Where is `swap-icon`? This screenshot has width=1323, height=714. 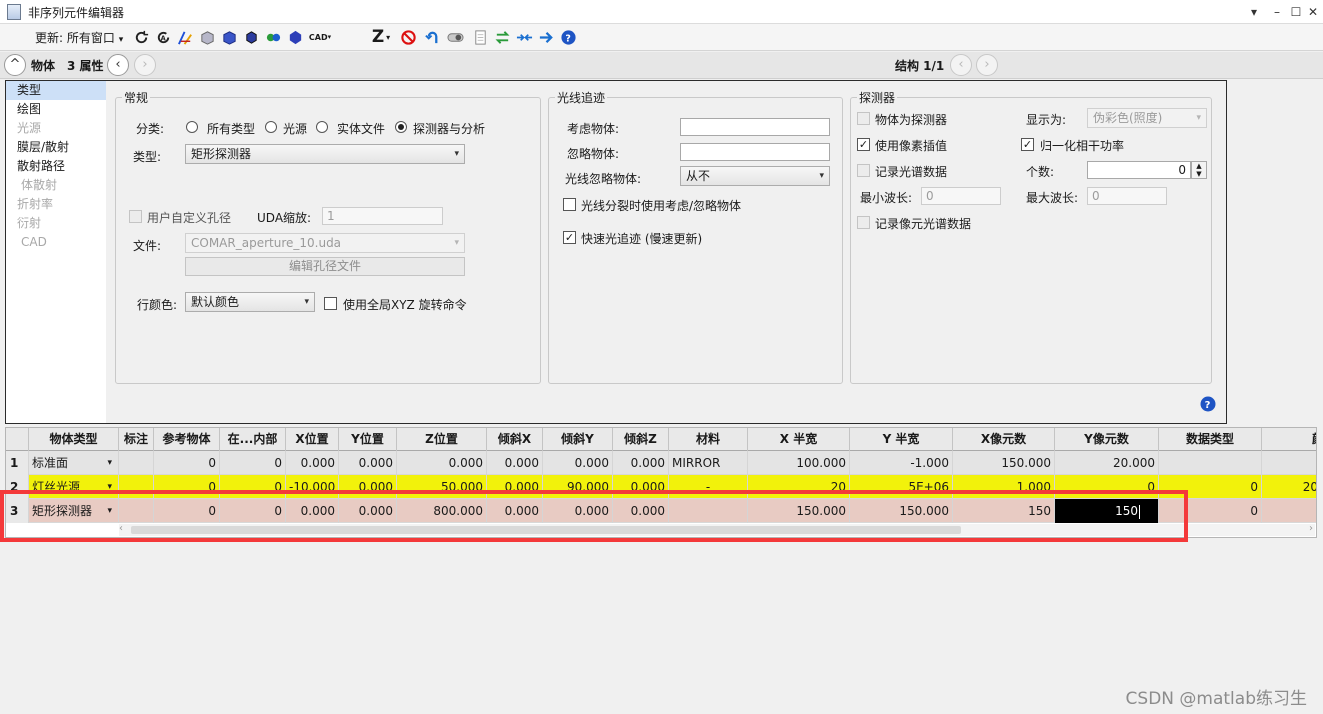 swap-icon is located at coordinates (502, 37).